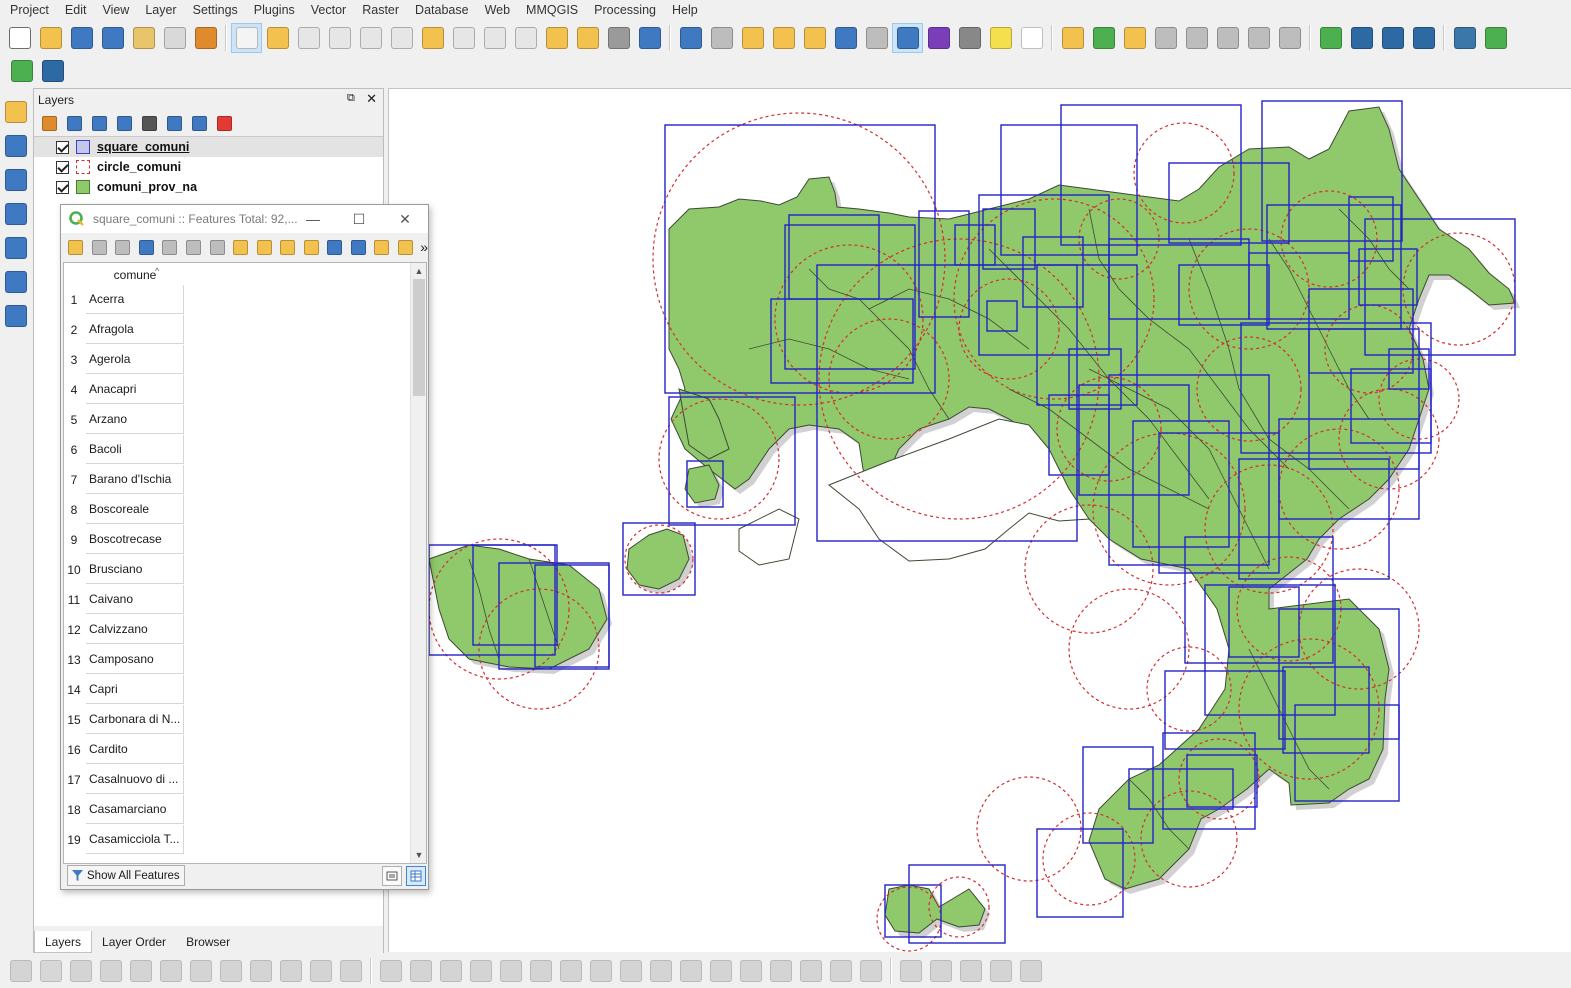 The width and height of the screenshot is (1571, 988). What do you see at coordinates (871, 971) in the screenshot?
I see `offset-point-symbols-button` at bounding box center [871, 971].